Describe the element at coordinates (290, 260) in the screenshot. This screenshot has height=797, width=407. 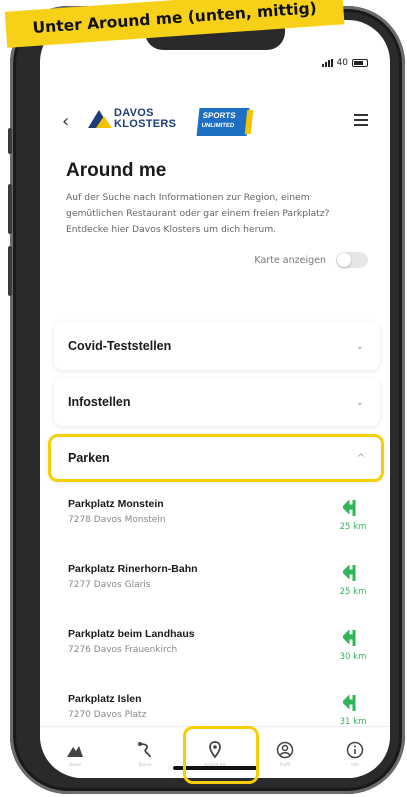
I see `map-toggle-label: Karte anzeigen` at that location.